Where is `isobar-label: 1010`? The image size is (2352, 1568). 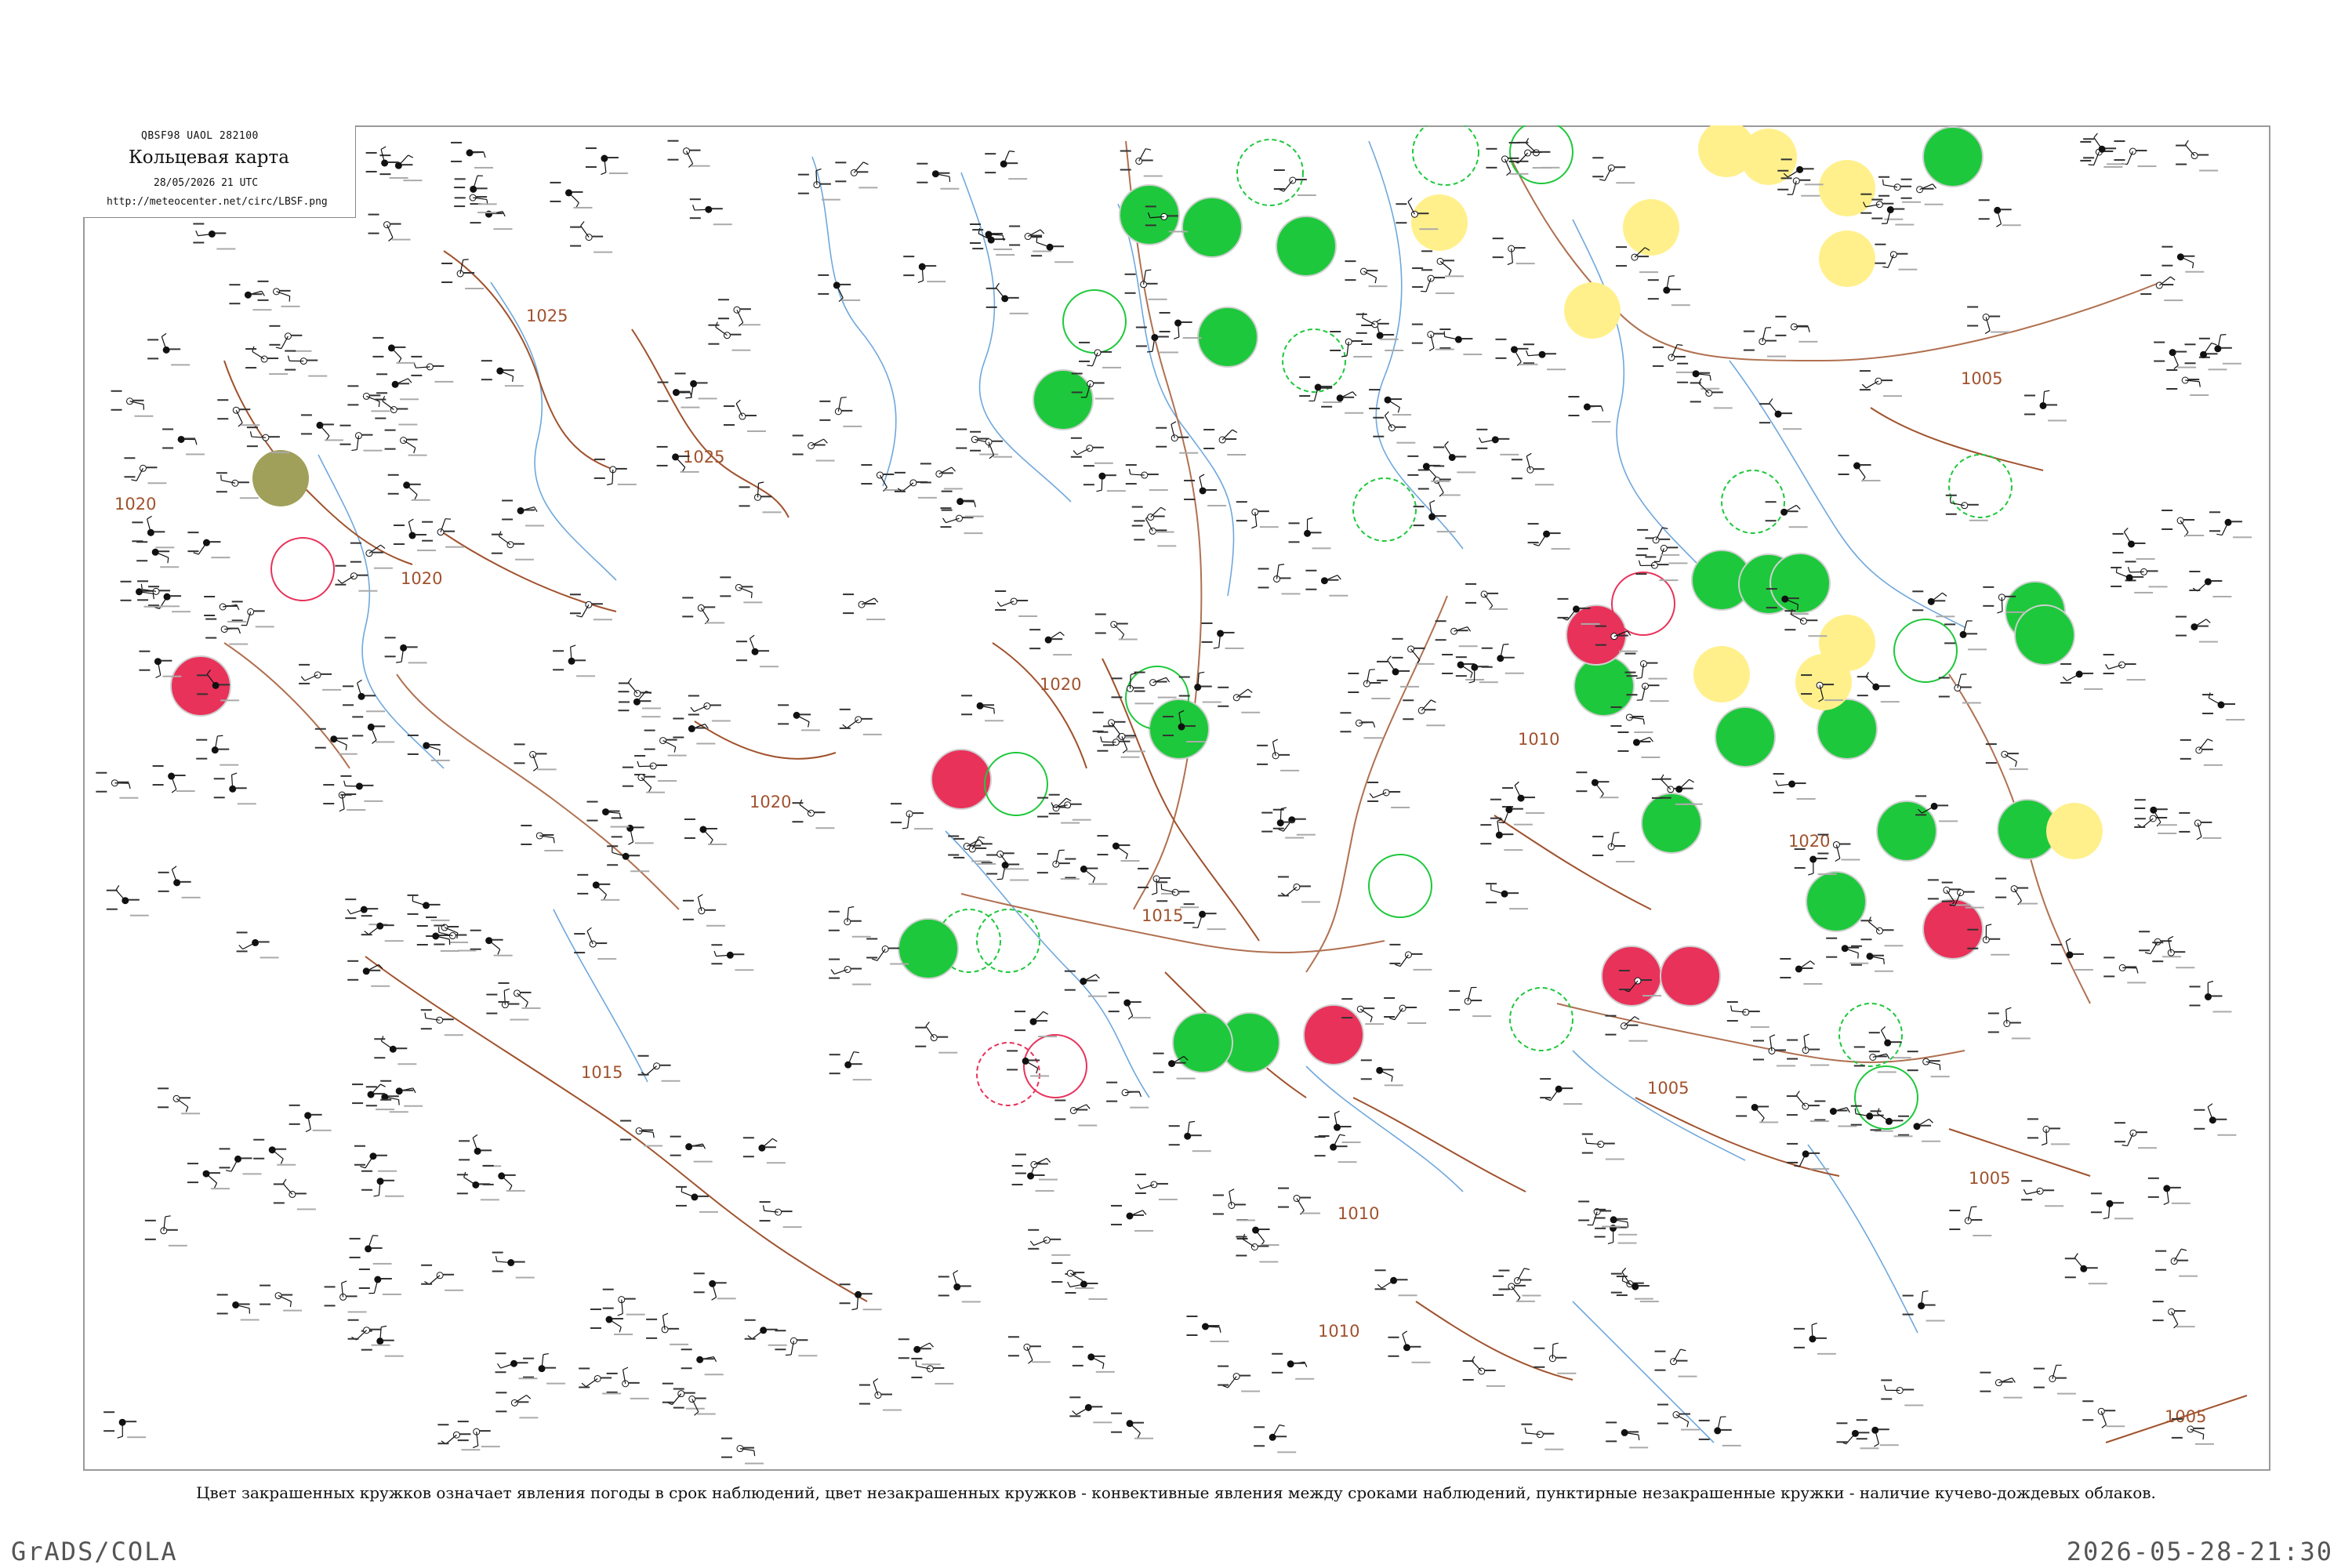 isobar-label: 1010 is located at coordinates (1358, 1213).